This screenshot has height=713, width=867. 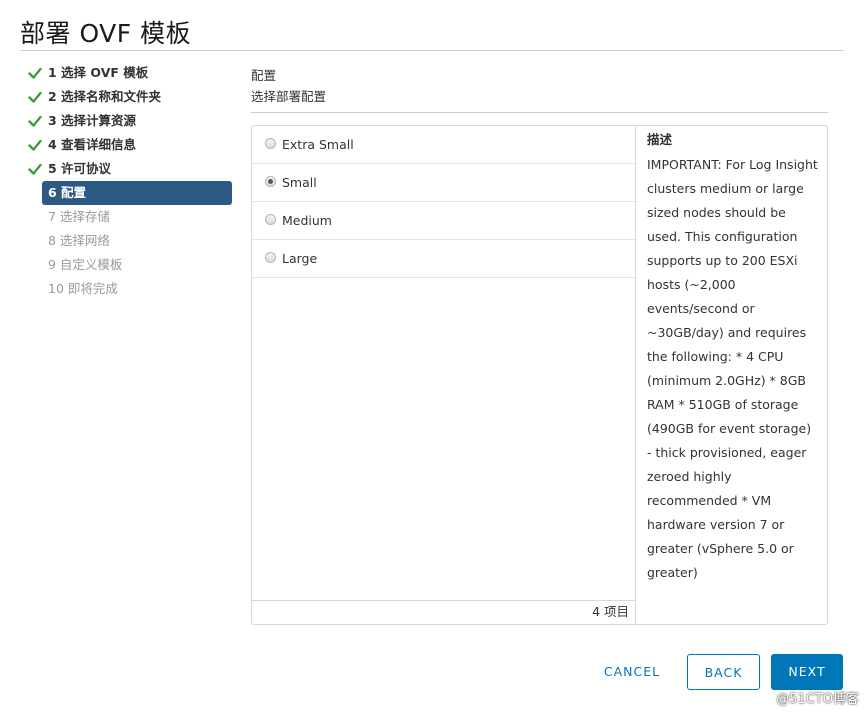 I want to click on wizard-step-1: 1 选择 OVF 模板, so click(x=130, y=73).